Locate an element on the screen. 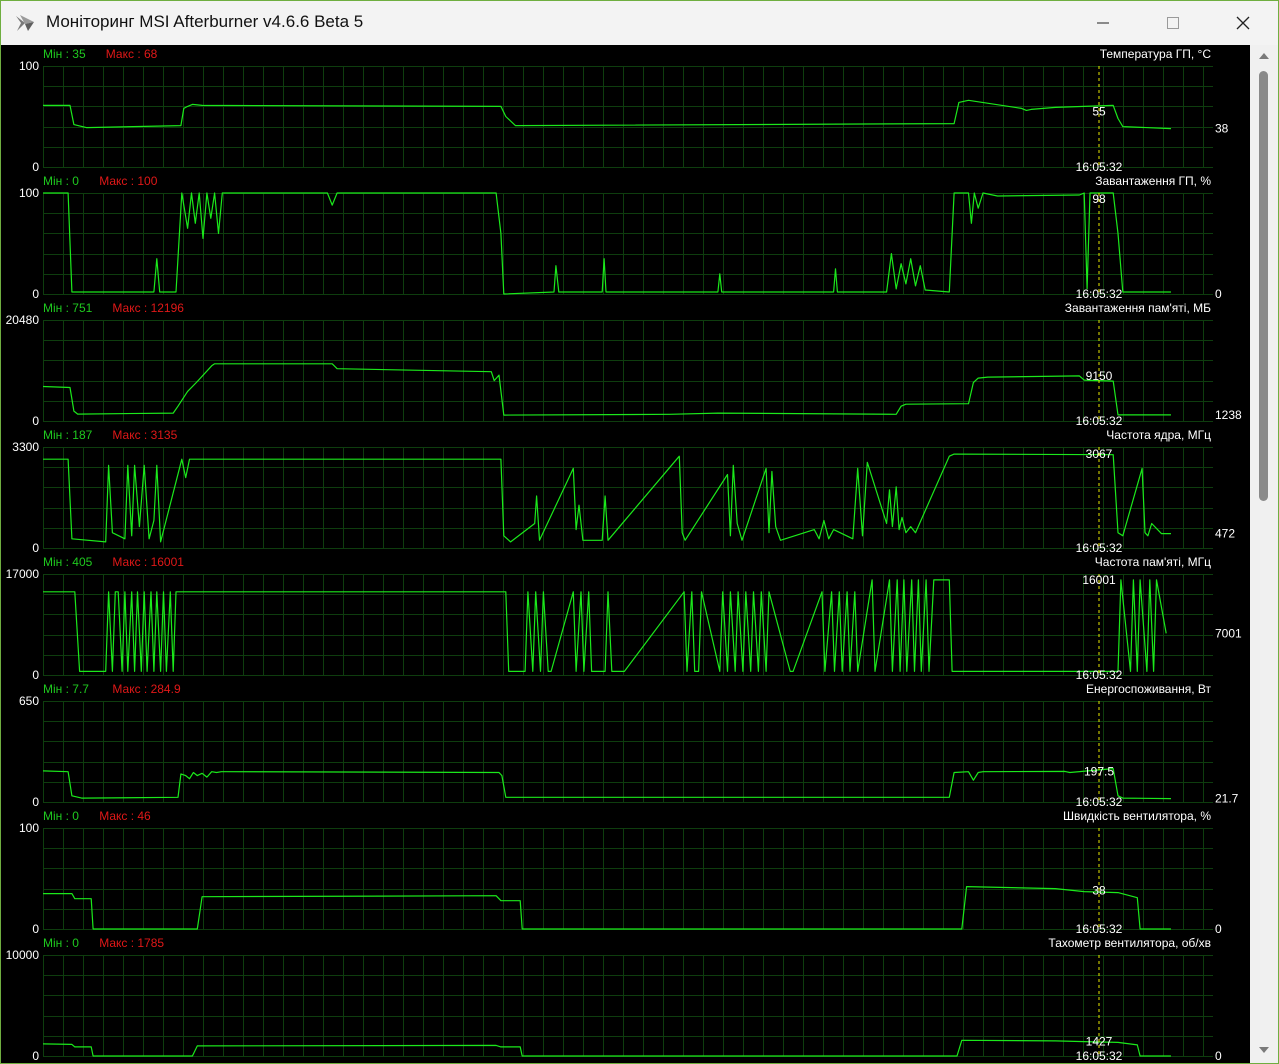  max-label: Макс : 12196 is located at coordinates (148, 308).